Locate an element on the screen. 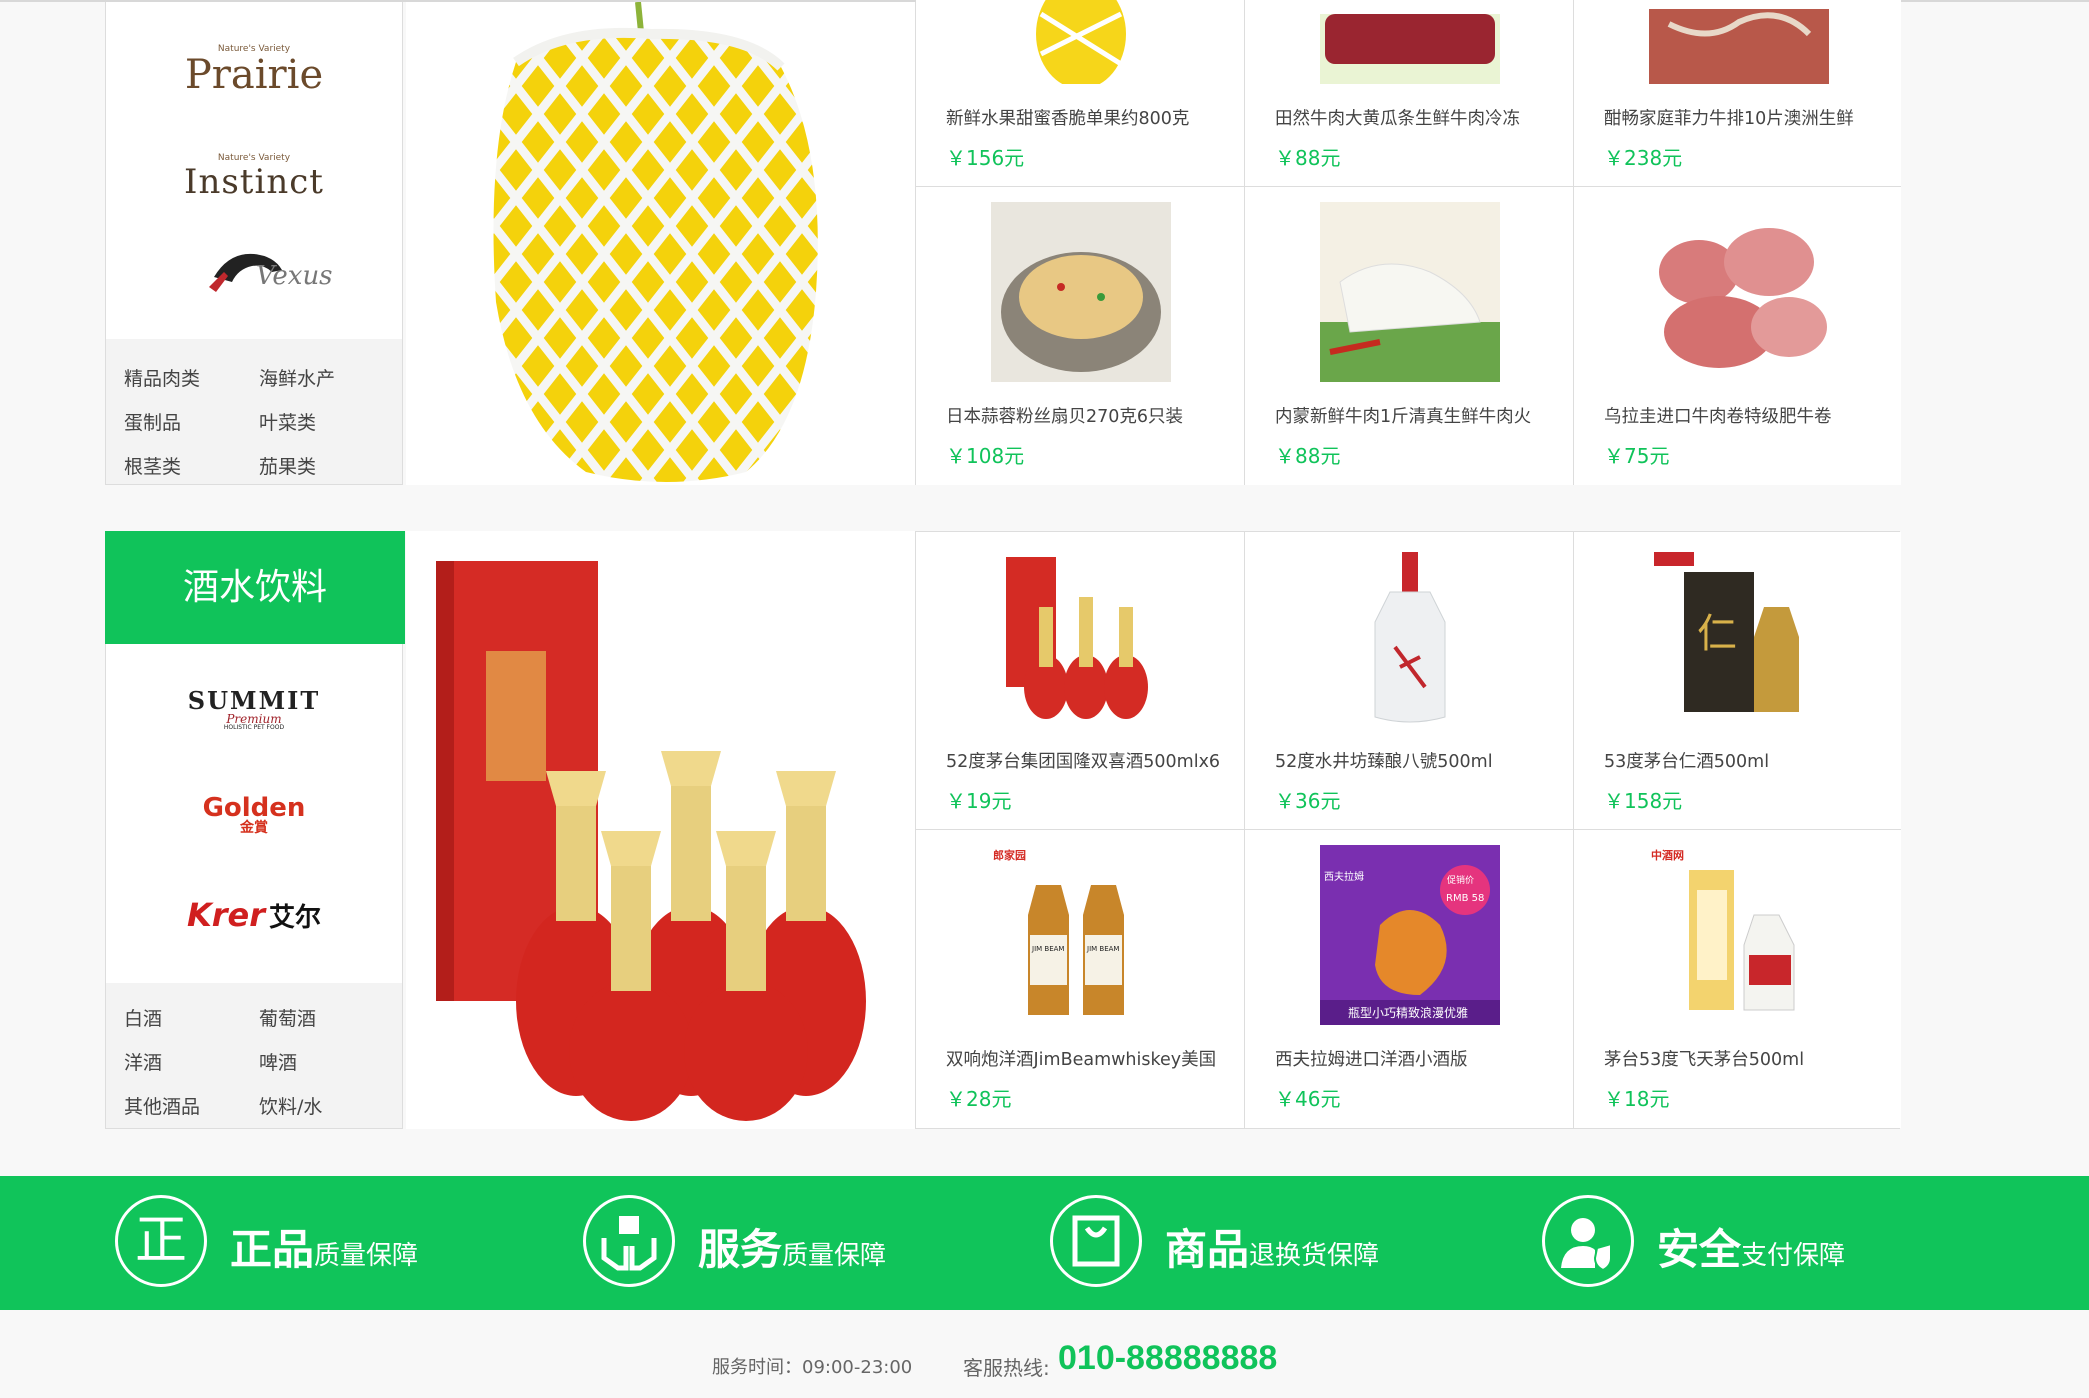  promo-price: RMB 58 is located at coordinates (1465, 898).